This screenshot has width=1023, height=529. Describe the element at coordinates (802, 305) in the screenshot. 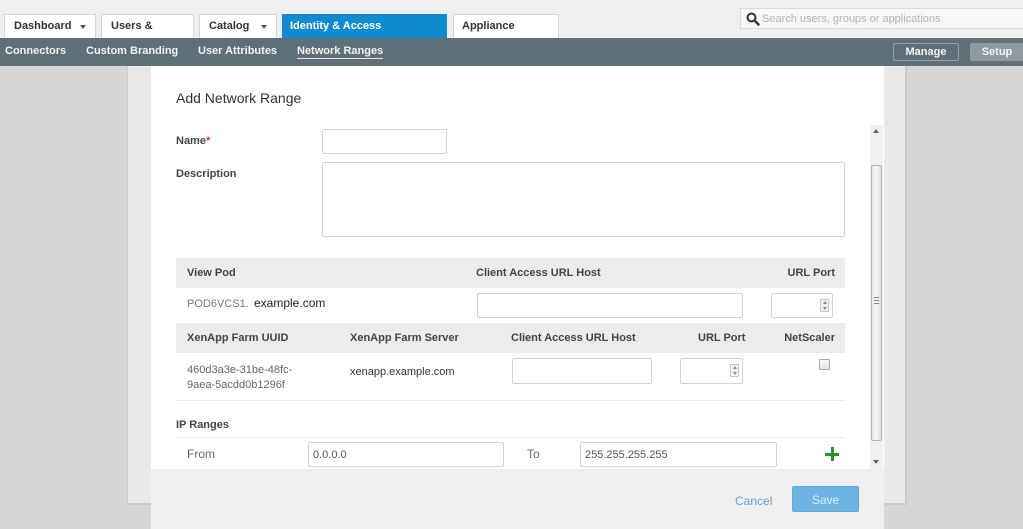

I see `view-pod-url-port-stepper` at that location.